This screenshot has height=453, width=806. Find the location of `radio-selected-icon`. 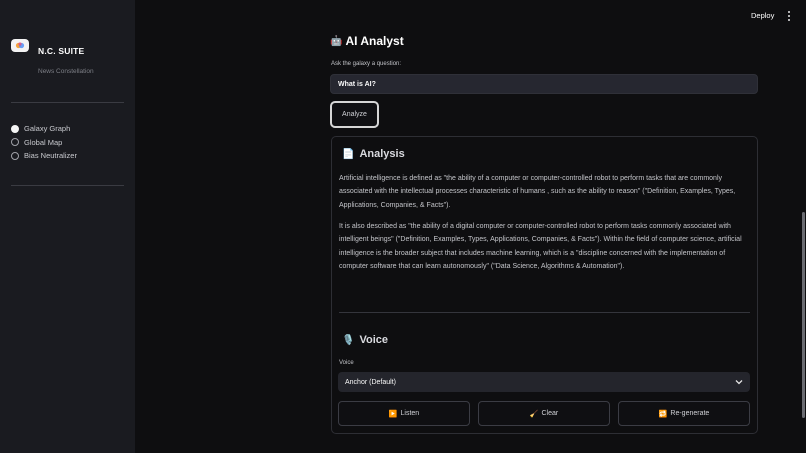

radio-selected-icon is located at coordinates (15, 128).